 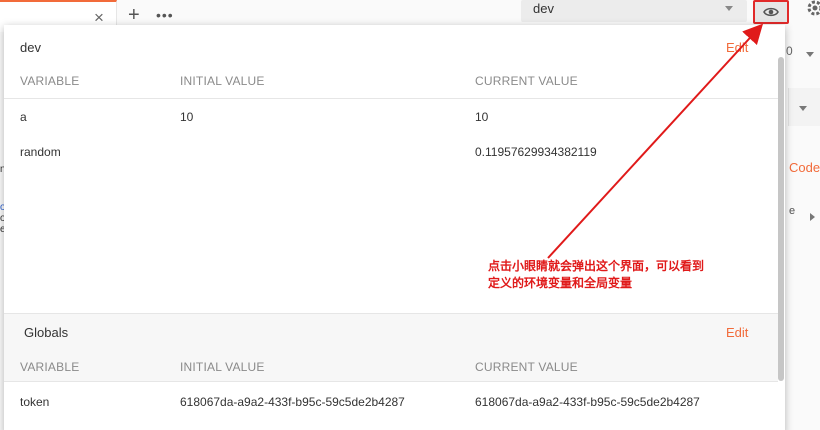 What do you see at coordinates (187, 117) in the screenshot?
I see `initial-value: 10` at bounding box center [187, 117].